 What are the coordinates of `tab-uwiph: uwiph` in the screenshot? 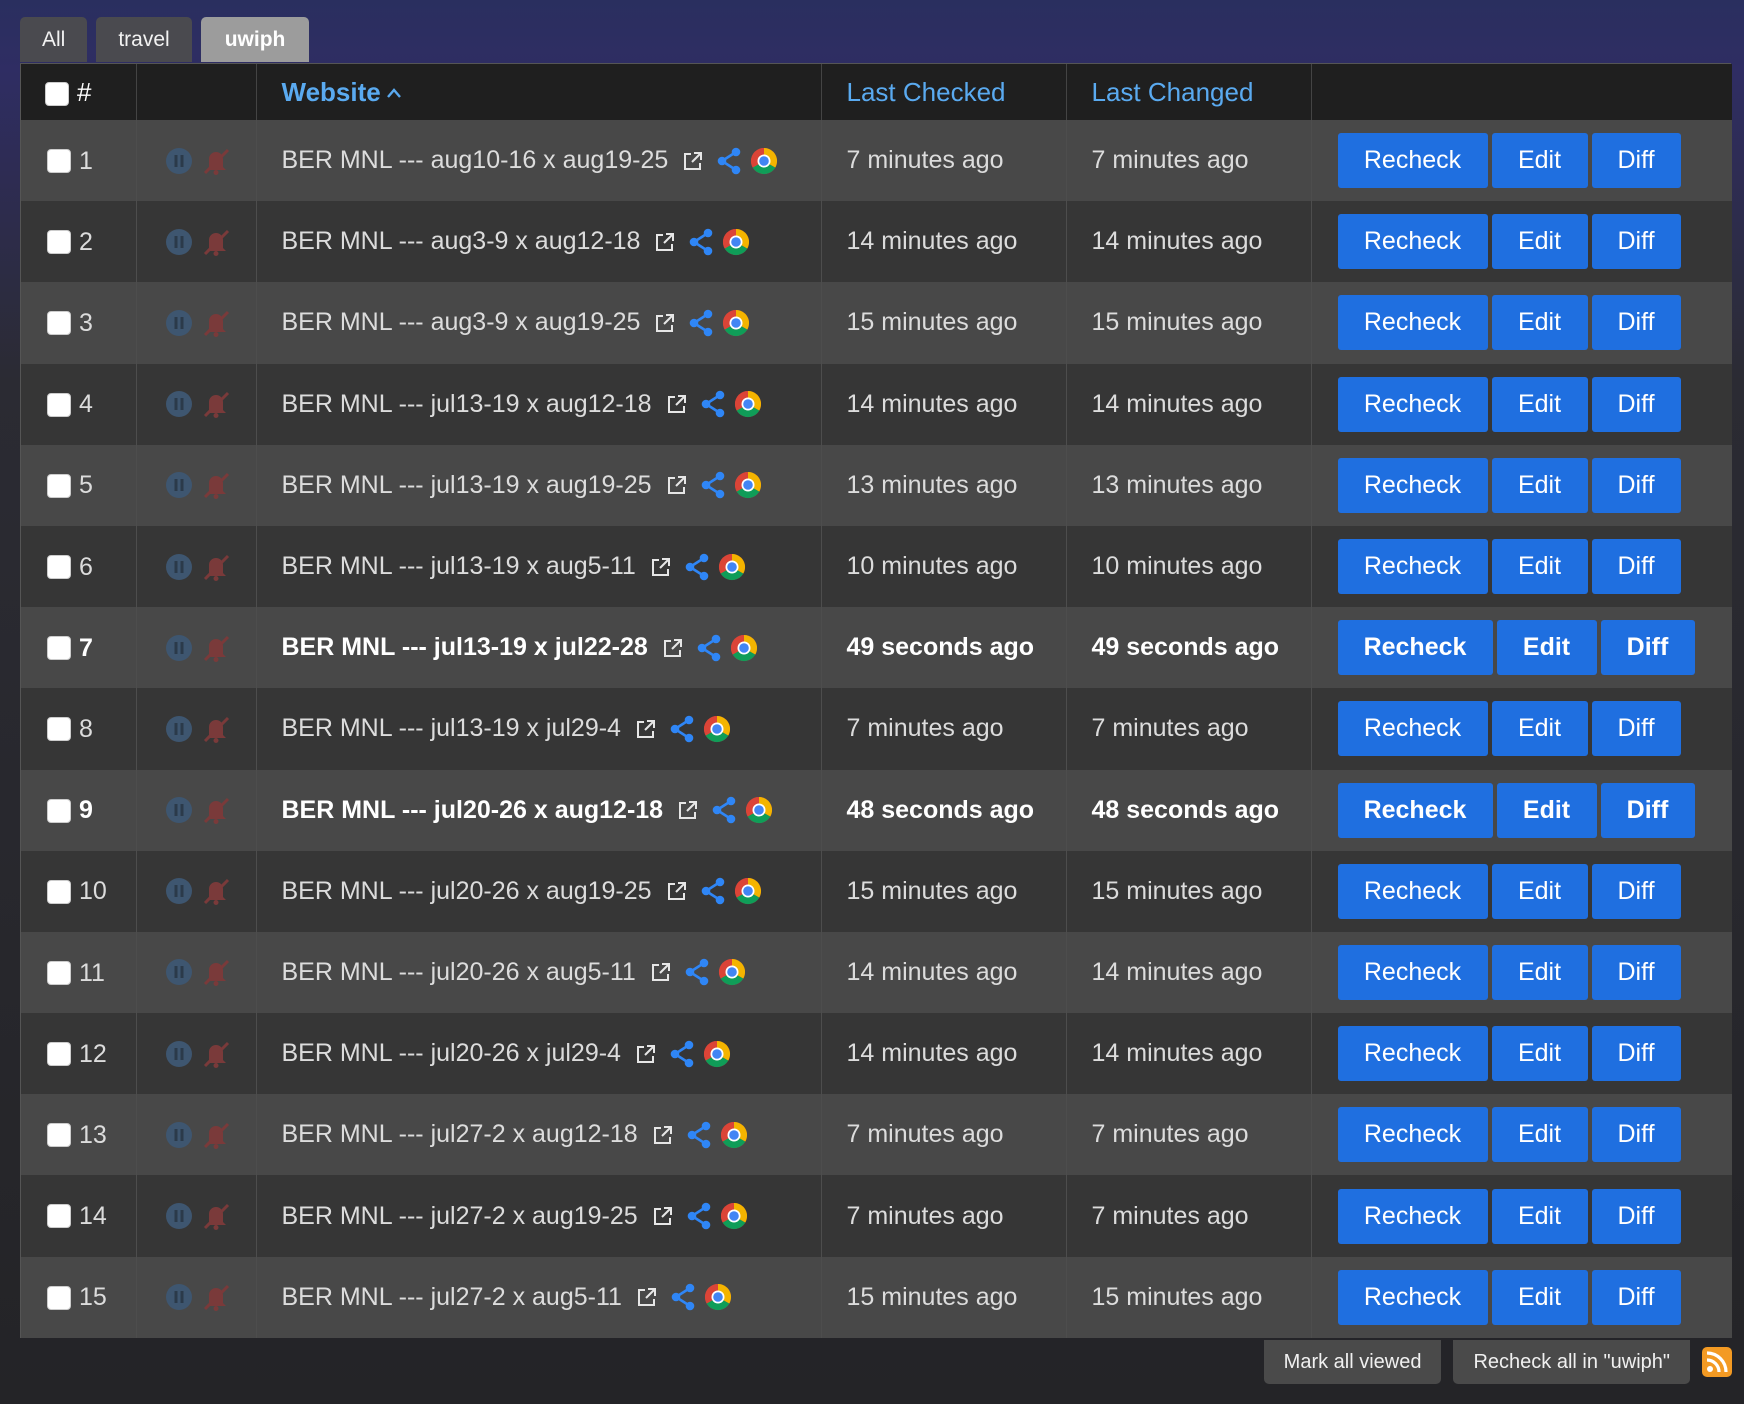 It's located at (255, 39).